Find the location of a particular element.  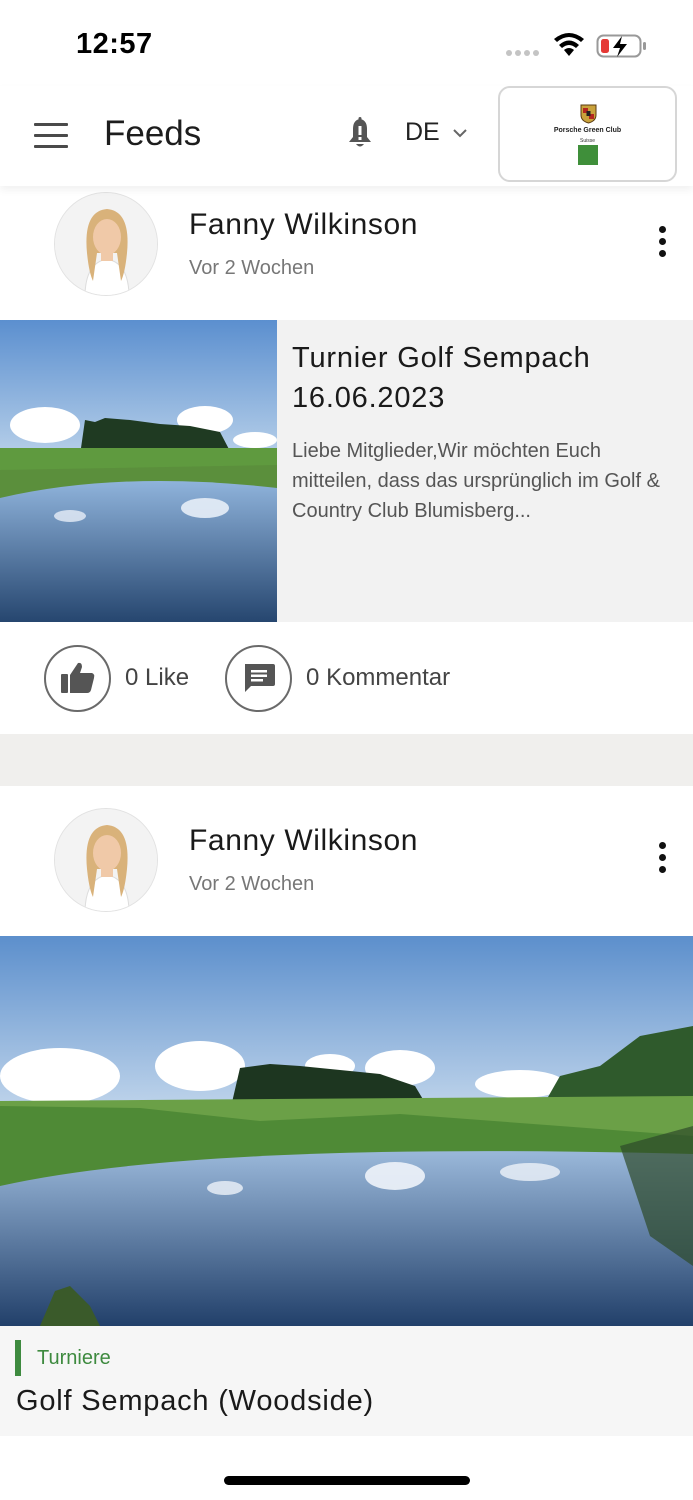

club-logo: Porsche Green Club Suisse is located at coordinates (587, 134).